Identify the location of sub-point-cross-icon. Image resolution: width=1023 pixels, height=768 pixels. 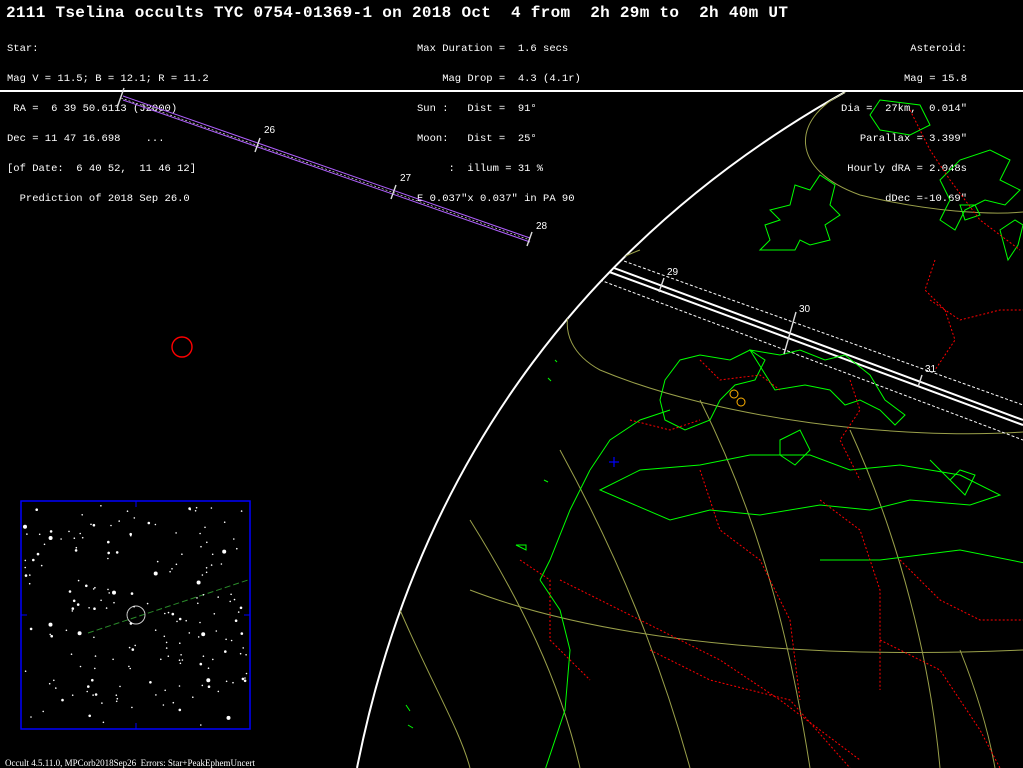
(614, 462).